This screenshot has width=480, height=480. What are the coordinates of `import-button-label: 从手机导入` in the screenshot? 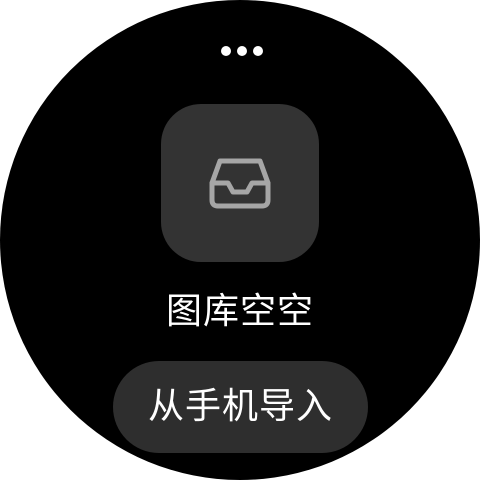 It's located at (240, 406).